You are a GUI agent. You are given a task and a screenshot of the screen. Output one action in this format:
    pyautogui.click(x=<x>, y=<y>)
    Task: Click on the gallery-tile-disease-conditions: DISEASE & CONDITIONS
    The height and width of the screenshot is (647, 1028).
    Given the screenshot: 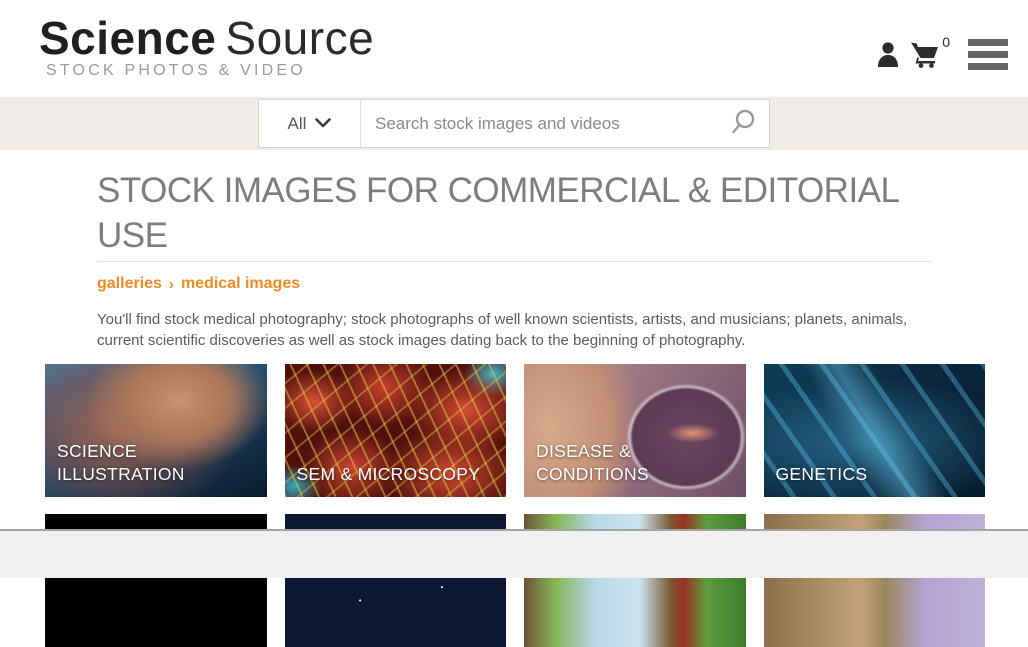 What is the action you would take?
    pyautogui.click(x=635, y=430)
    